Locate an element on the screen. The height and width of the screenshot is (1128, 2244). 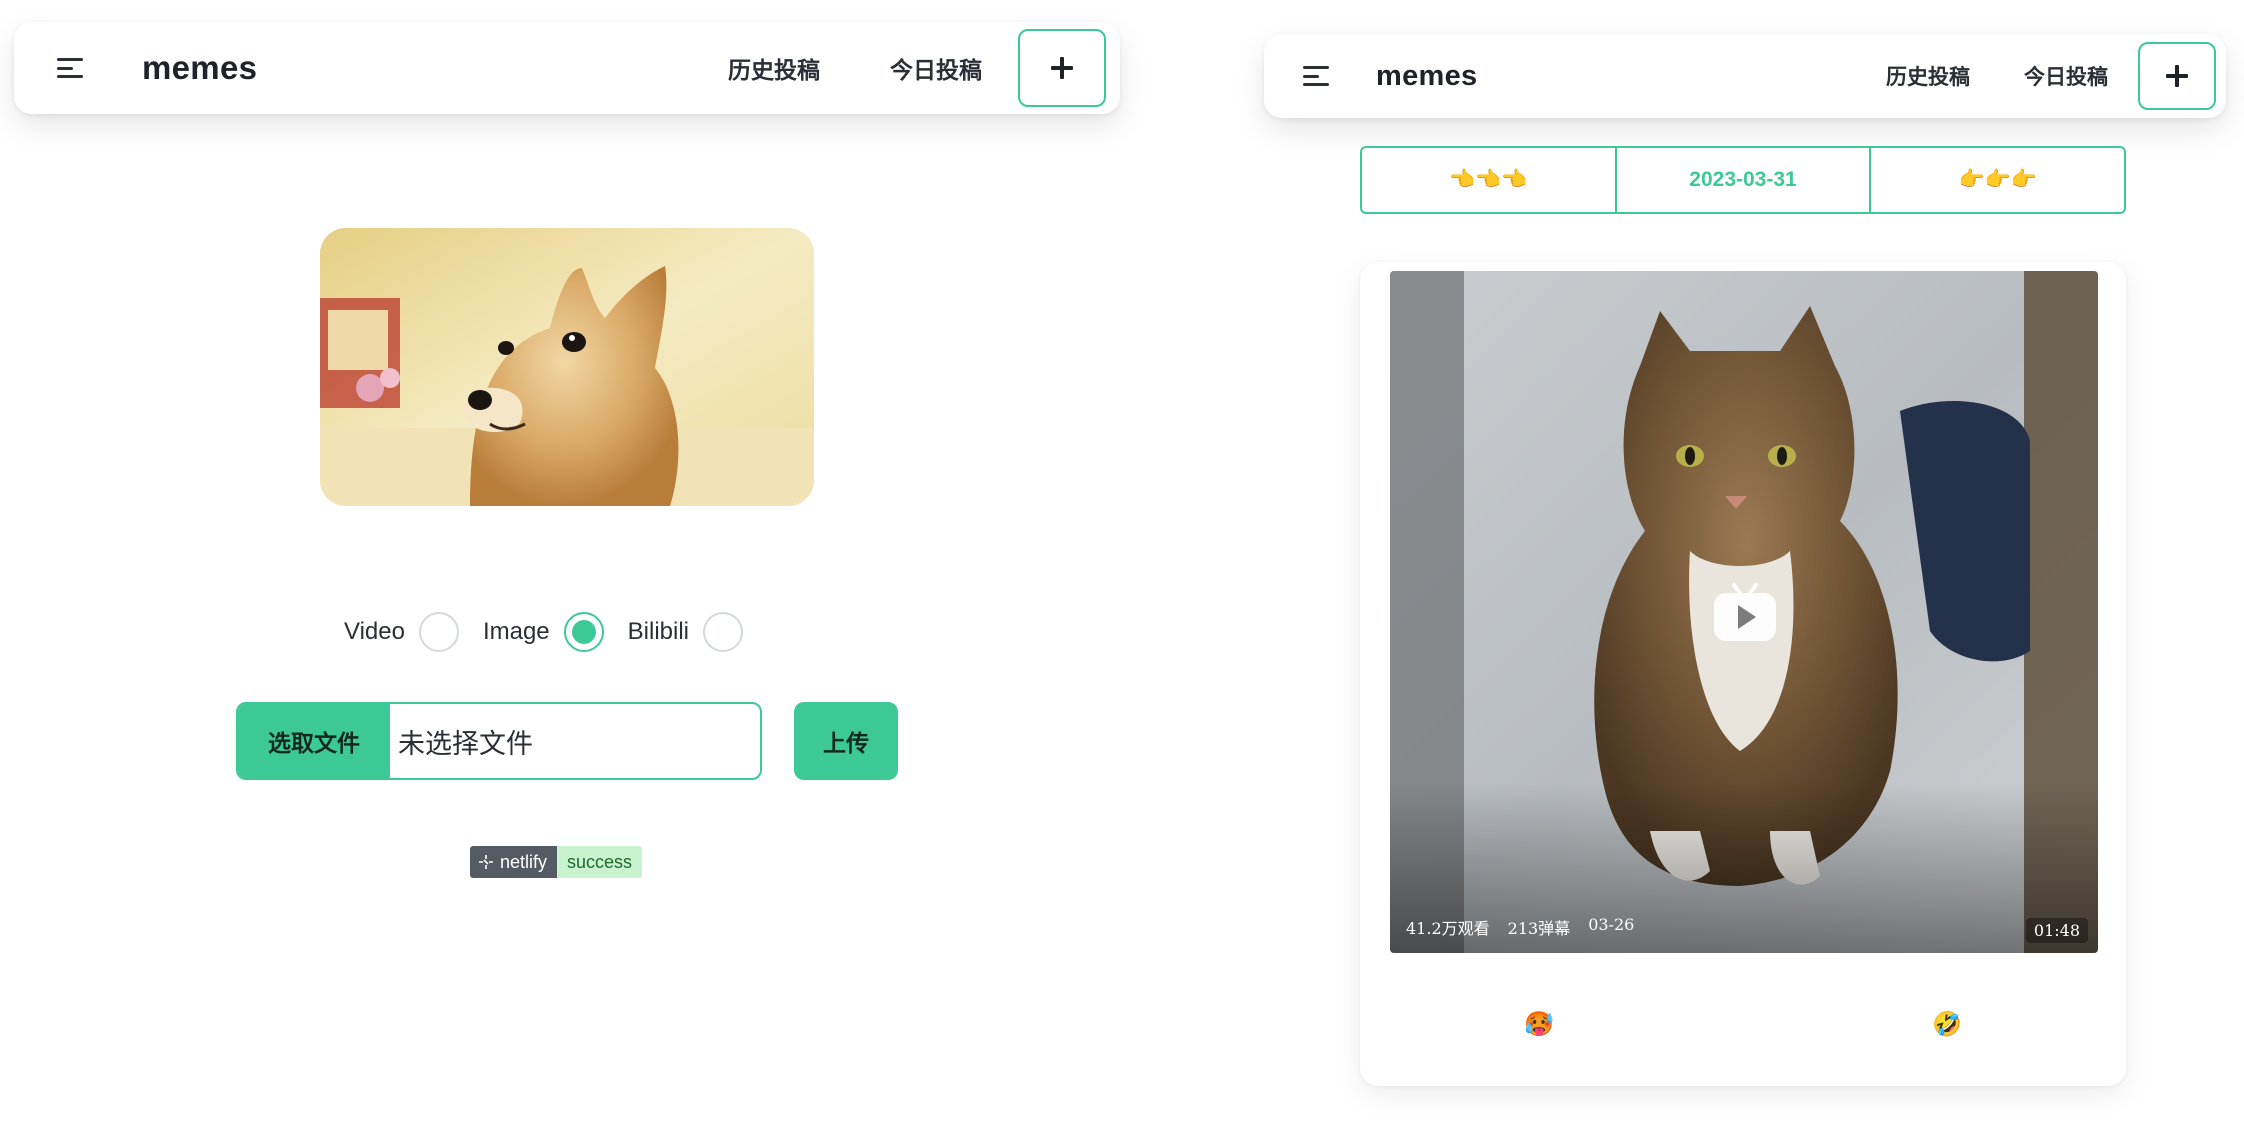
media-type-radio-group: Video Image Bilibili is located at coordinates (544, 632).